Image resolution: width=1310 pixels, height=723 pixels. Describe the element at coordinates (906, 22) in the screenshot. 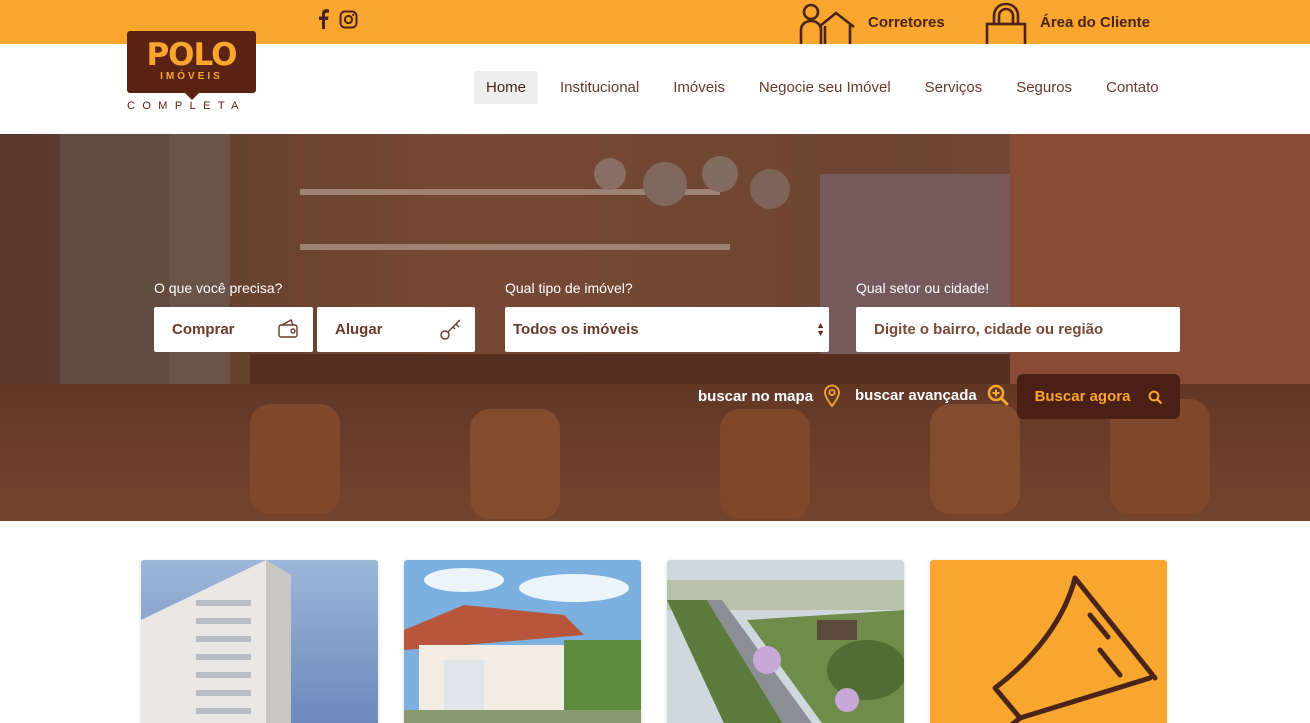

I see `corretores-label: Corretores` at that location.